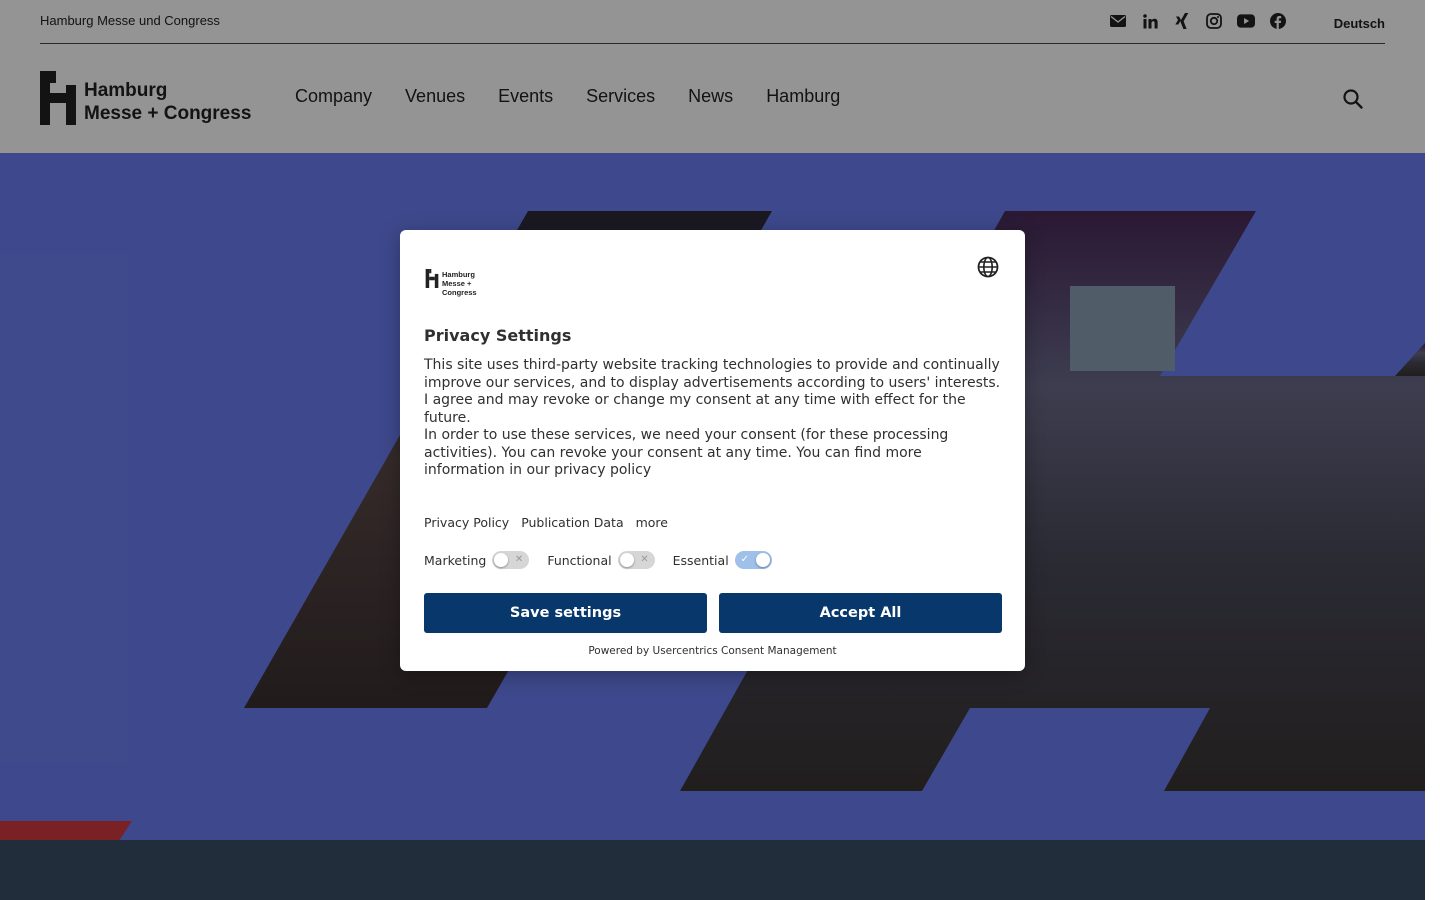 This screenshot has width=1440, height=900. I want to click on dialog-logo-text: Hamburg Messe + Congress, so click(473, 283).